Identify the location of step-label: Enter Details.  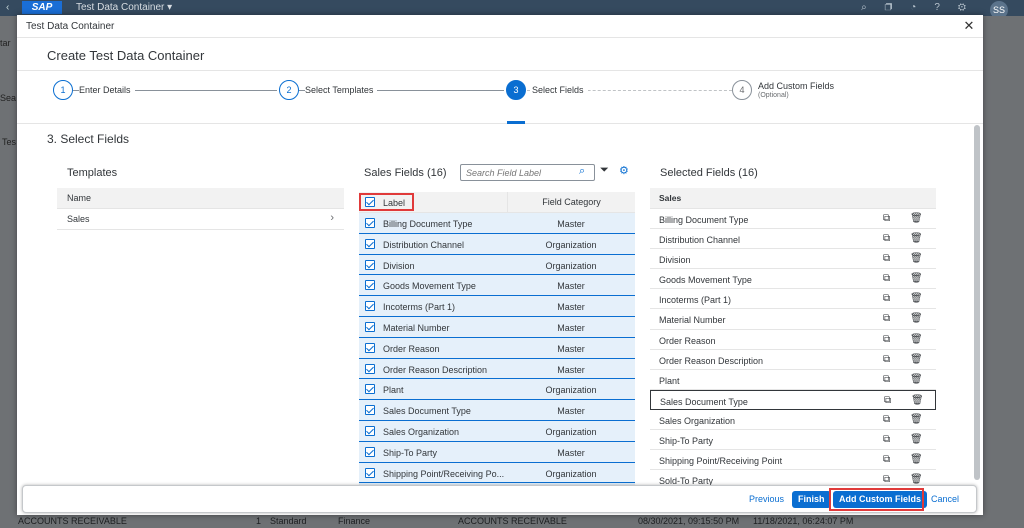
(107, 90).